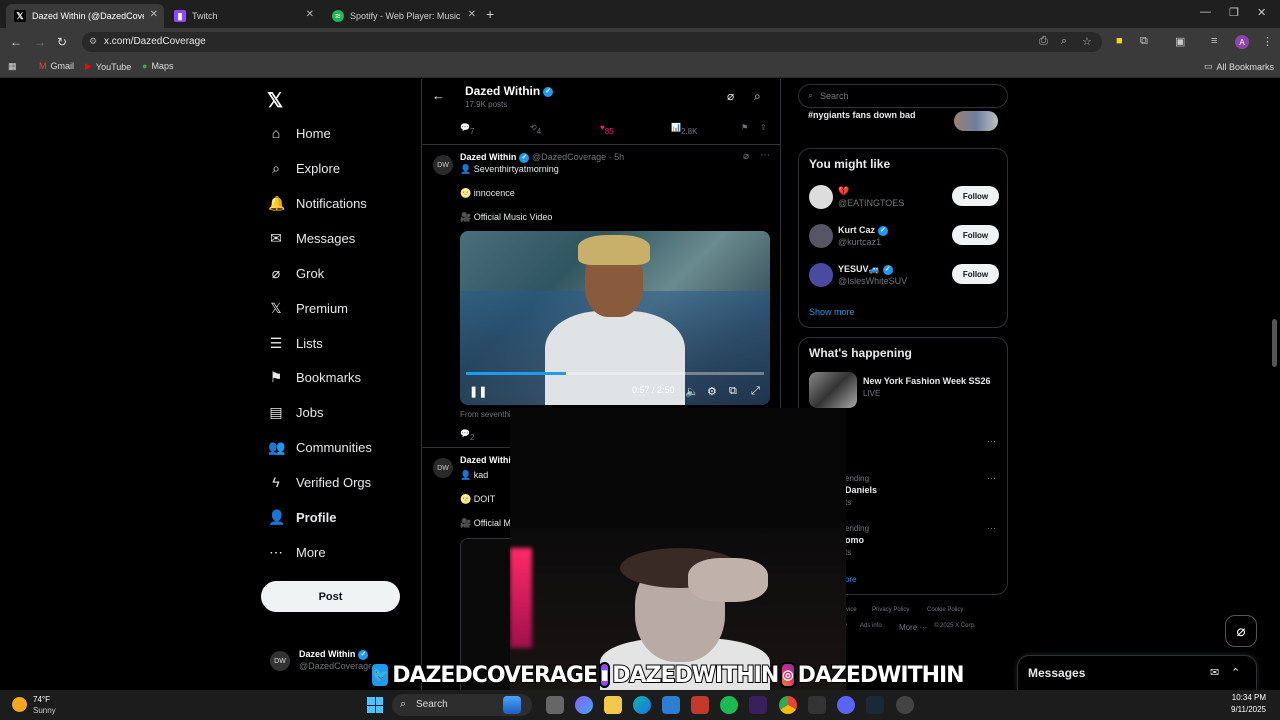  What do you see at coordinates (592, 42) in the screenshot?
I see `address-bar: ⚙ x.com/DazedCoverage ⎙ ⌕ ☆` at bounding box center [592, 42].